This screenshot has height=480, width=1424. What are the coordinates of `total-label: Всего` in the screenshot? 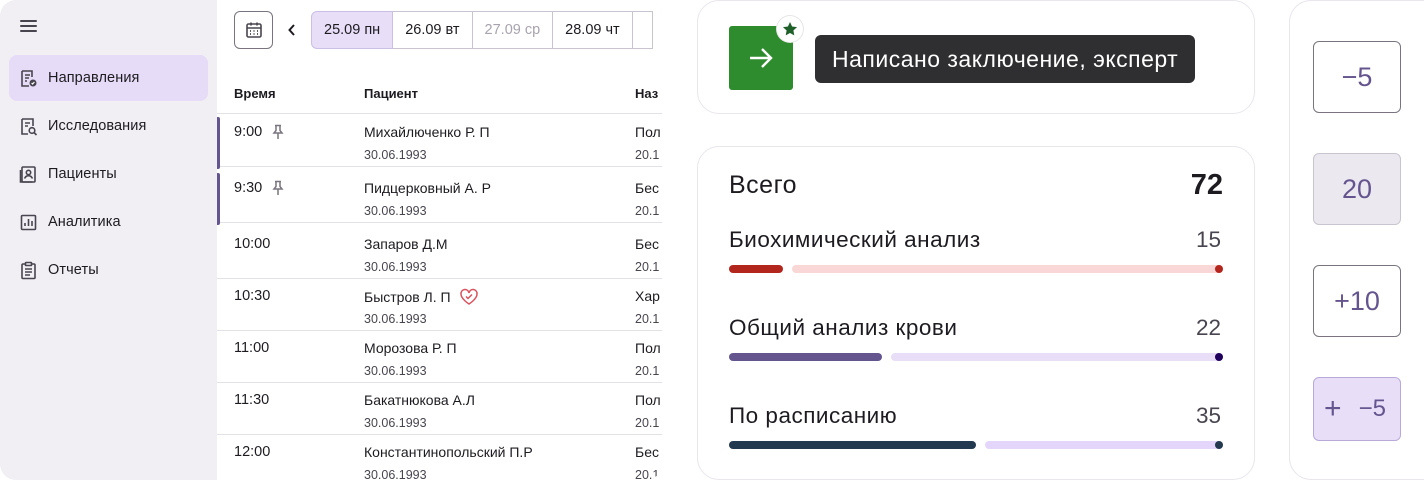 It's located at (763, 185).